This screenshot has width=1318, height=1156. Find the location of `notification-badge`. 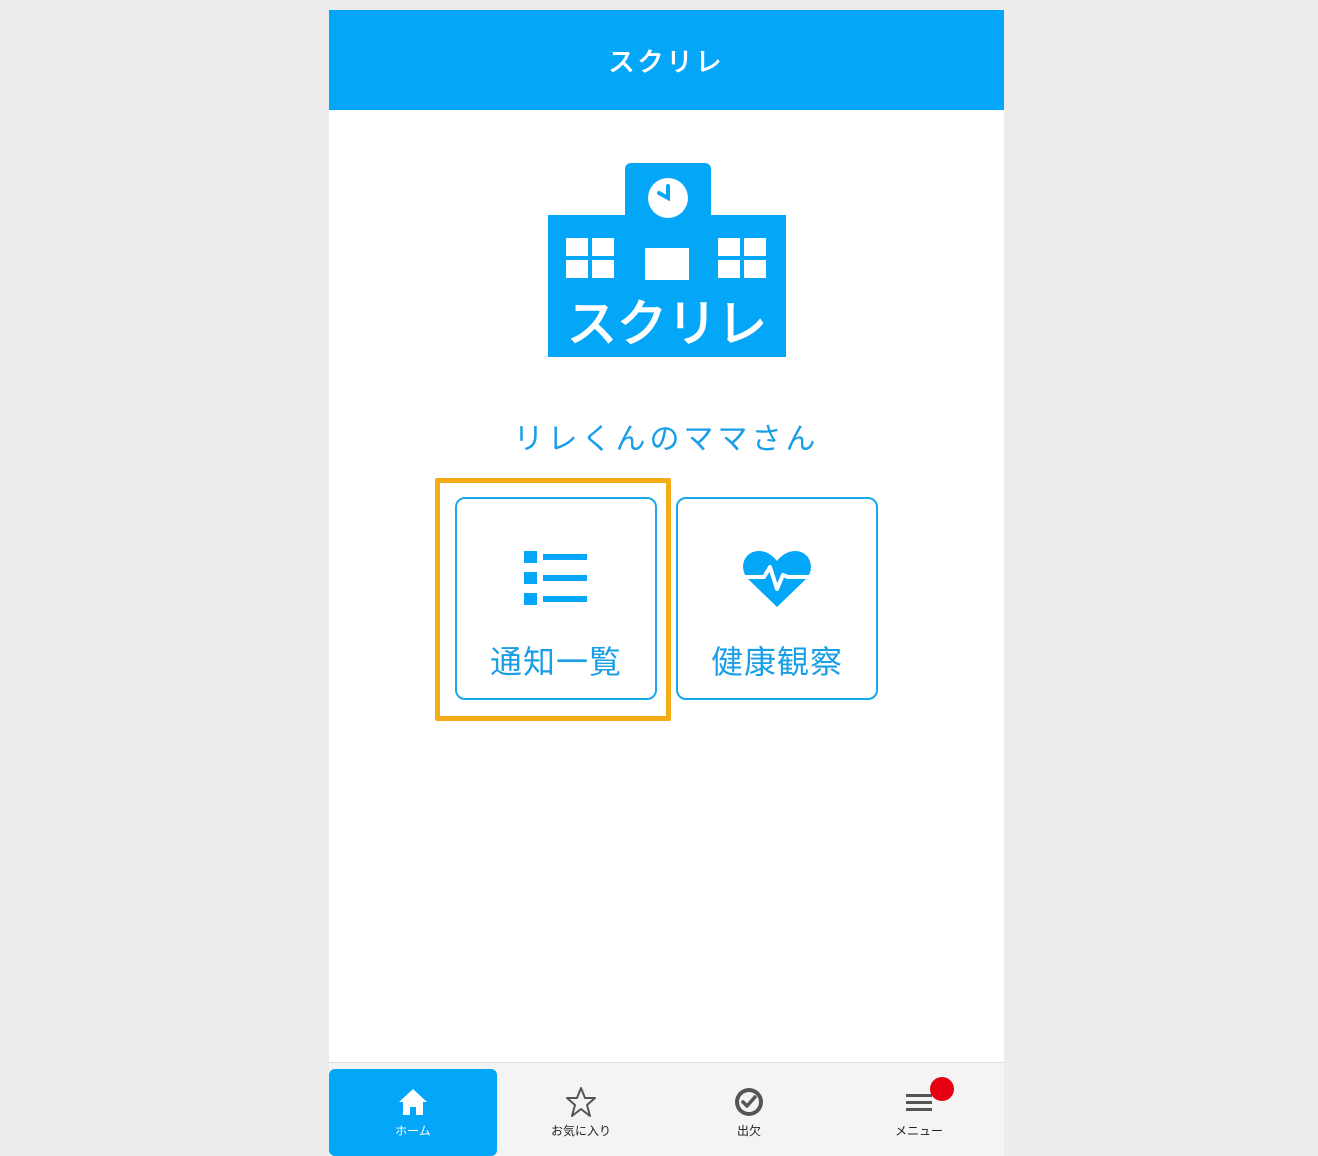

notification-badge is located at coordinates (942, 1089).